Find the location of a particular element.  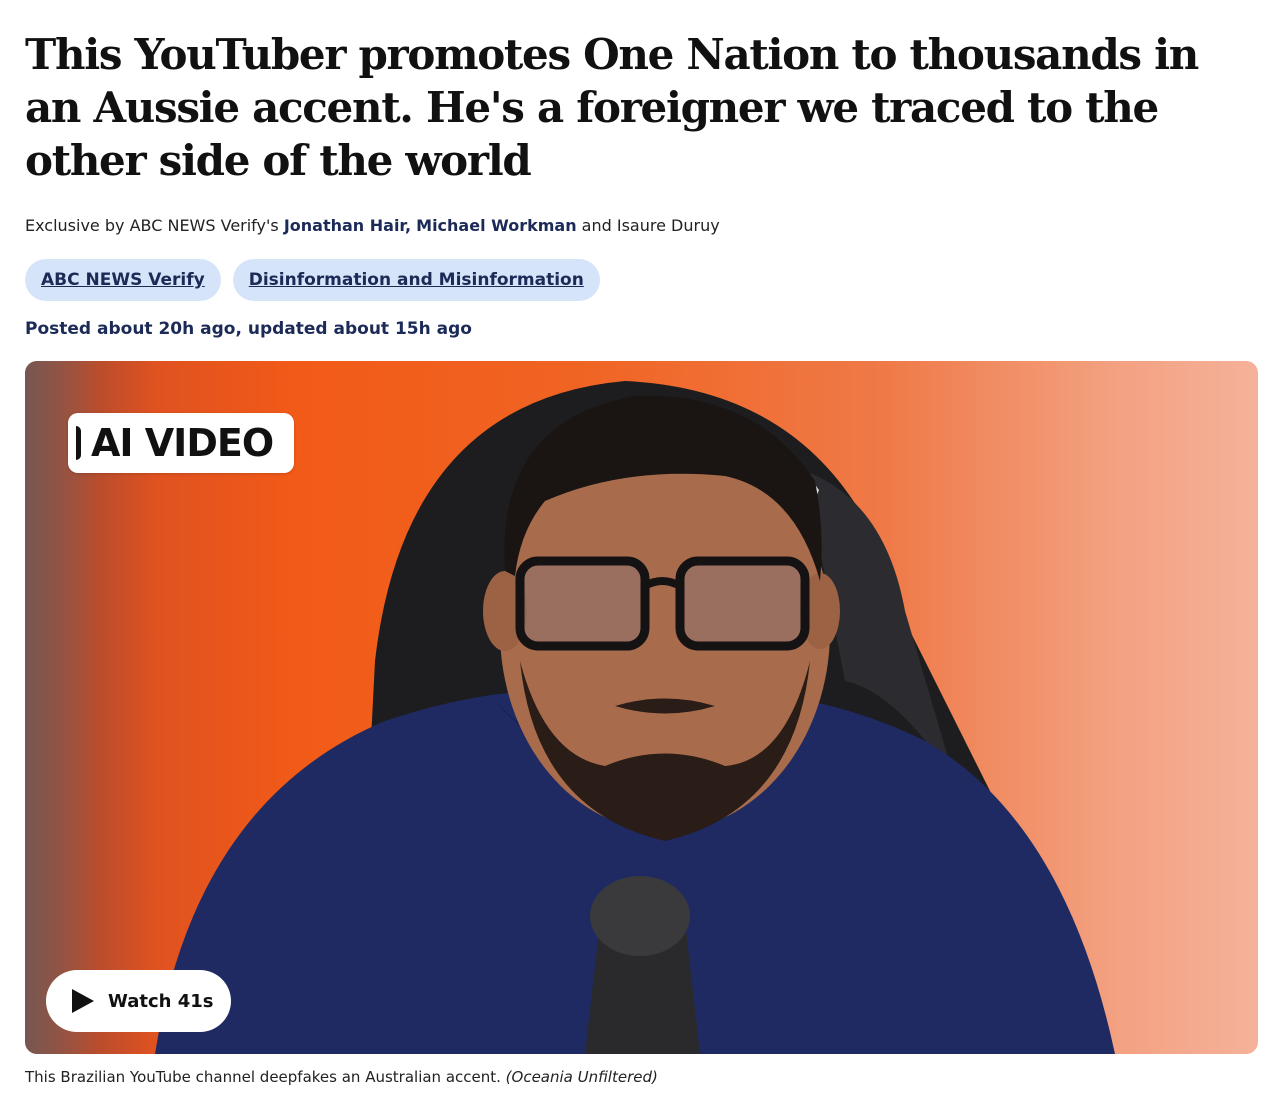

byline-suffix: and Isaure Duruy is located at coordinates (648, 225).